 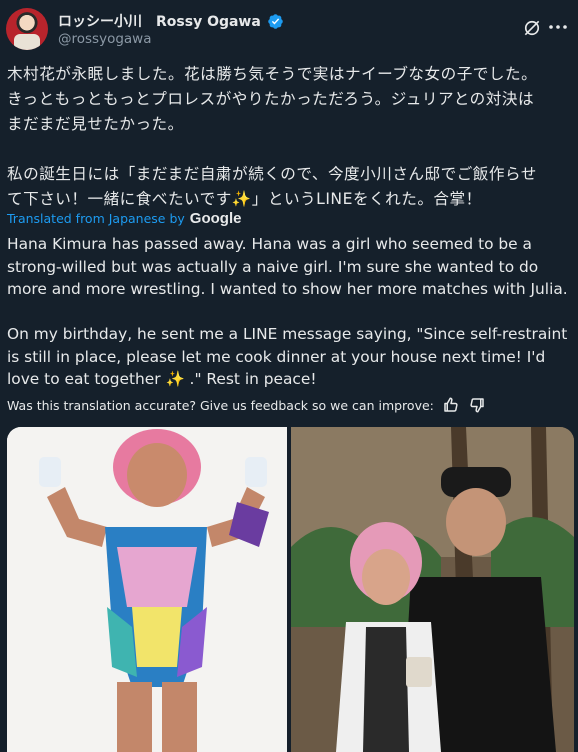 What do you see at coordinates (159, 21) in the screenshot?
I see `author-display-name: ロッシー小川 Rossy Ogawa` at bounding box center [159, 21].